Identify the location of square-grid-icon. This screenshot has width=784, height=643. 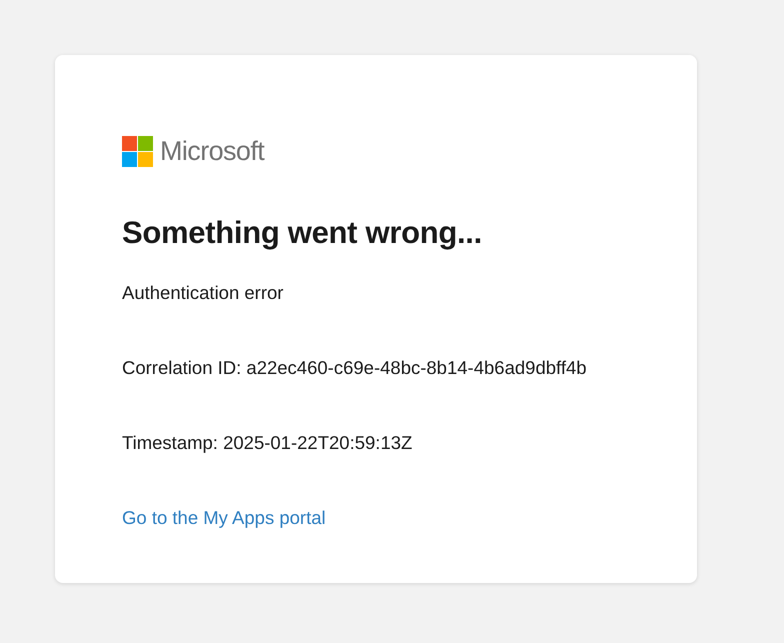
(137, 151).